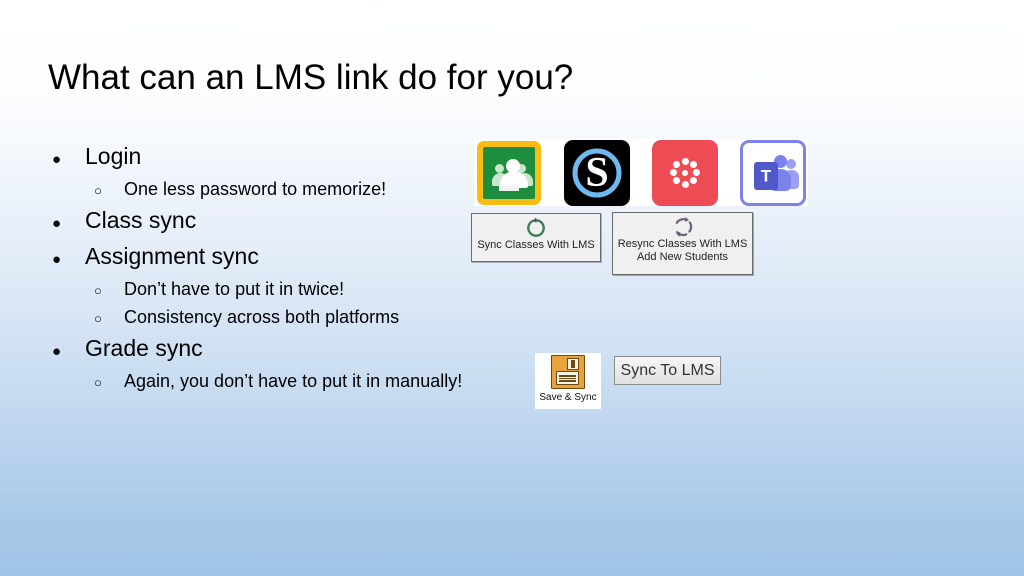  What do you see at coordinates (682, 257) in the screenshot?
I see `resync-classes-label-line2: Add New Students` at bounding box center [682, 257].